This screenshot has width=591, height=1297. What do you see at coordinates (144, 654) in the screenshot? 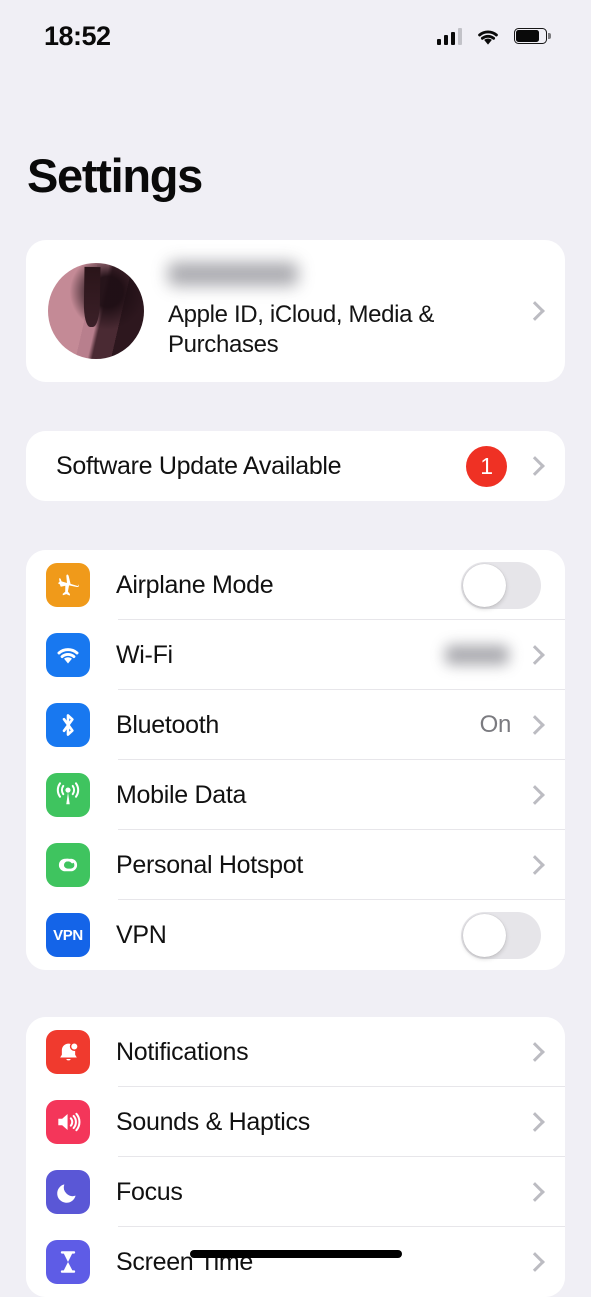
I see `settings-row-label: Wi-Fi` at bounding box center [144, 654].